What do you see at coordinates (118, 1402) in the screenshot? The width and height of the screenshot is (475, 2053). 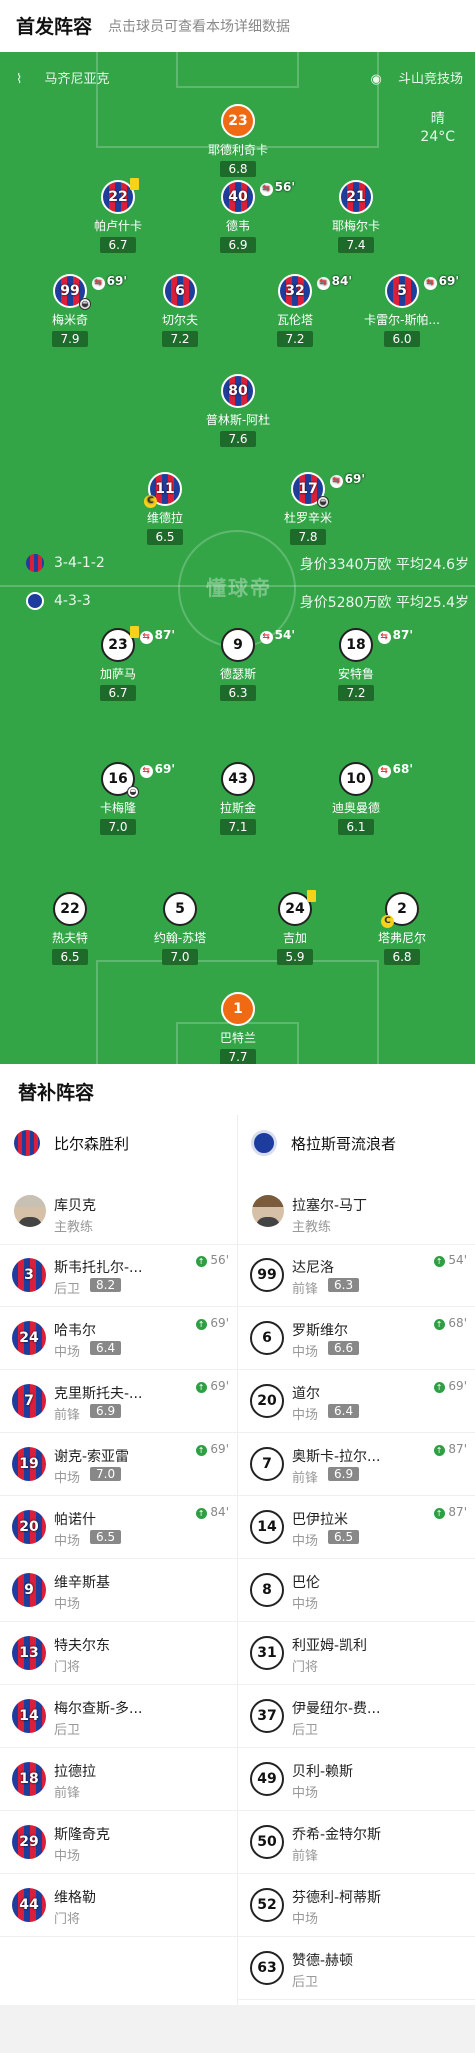 I see `sub-player-row: 7 克里斯托夫-... 前锋 6.9 ↑ 69'` at bounding box center [118, 1402].